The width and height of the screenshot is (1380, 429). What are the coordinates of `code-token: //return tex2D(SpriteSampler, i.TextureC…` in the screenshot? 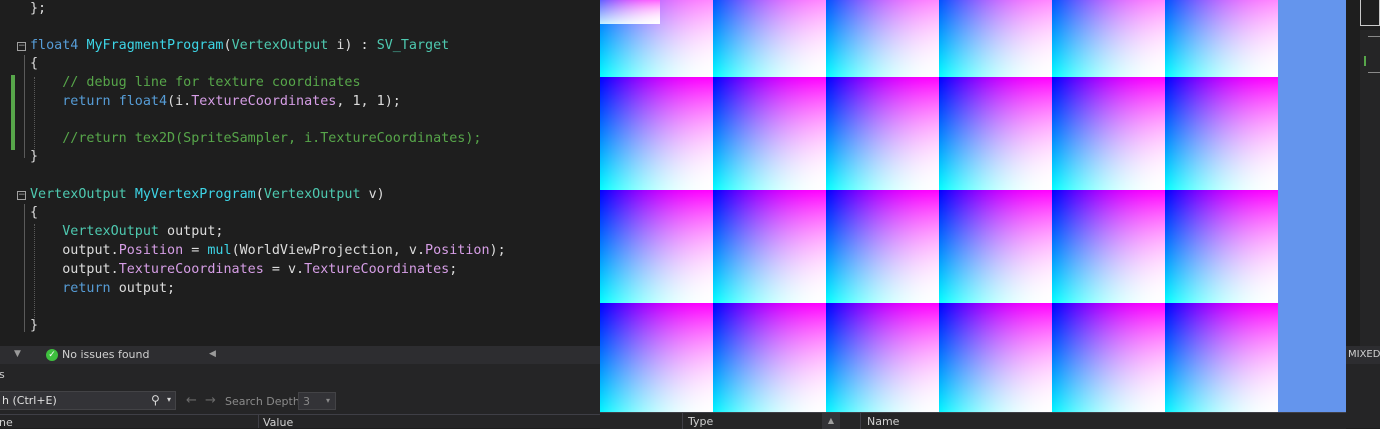 It's located at (256, 138).